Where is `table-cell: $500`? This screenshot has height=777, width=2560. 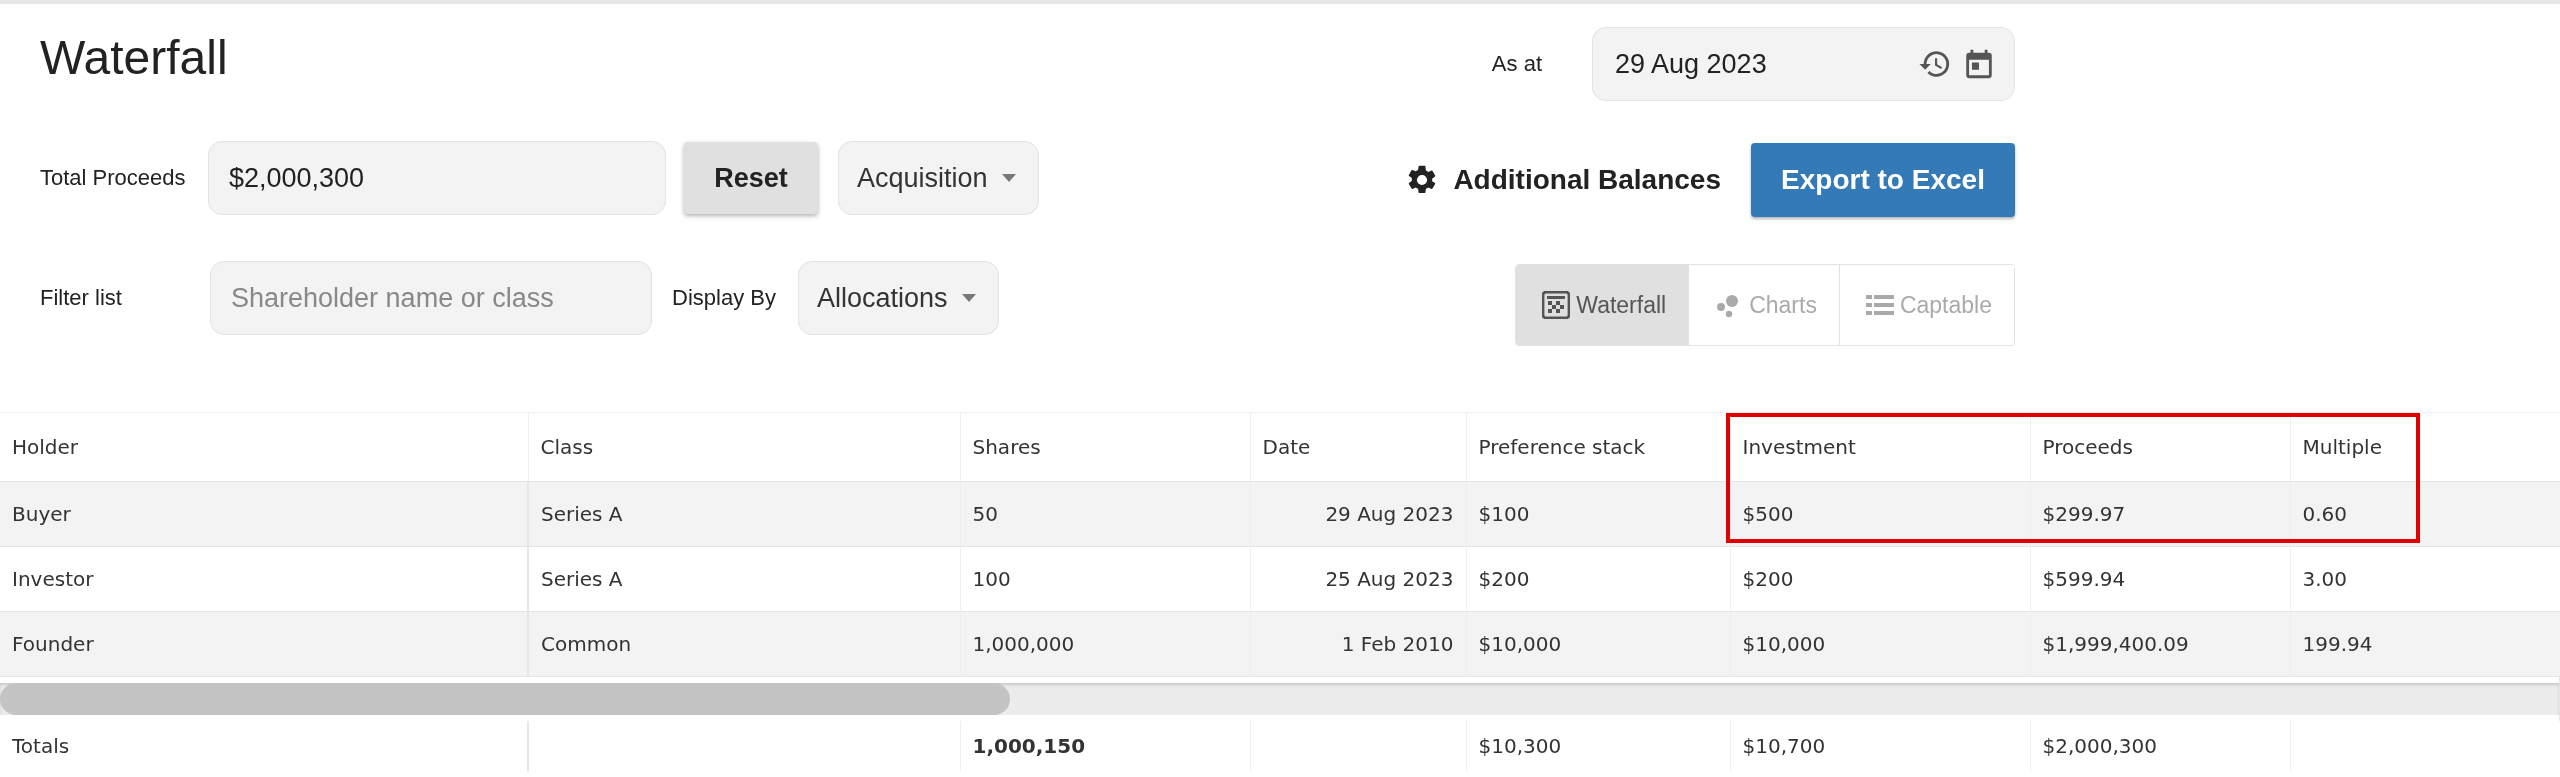 table-cell: $500 is located at coordinates (1768, 514).